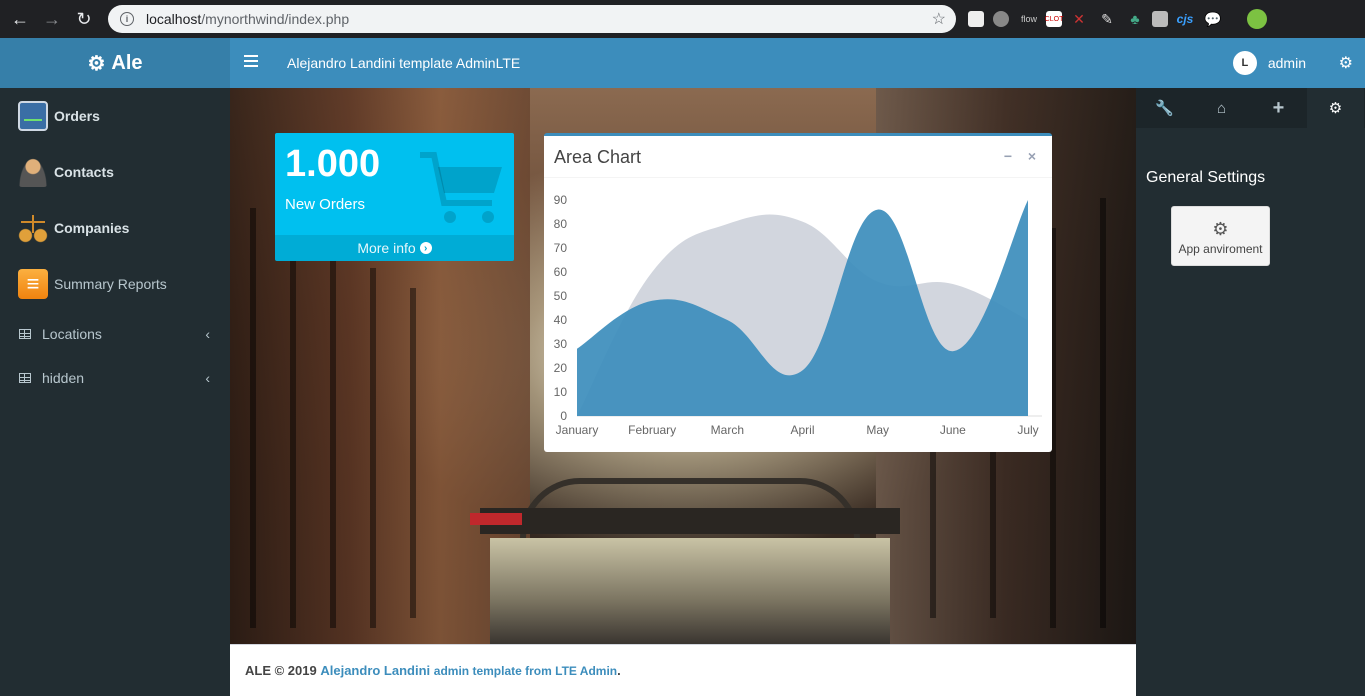 The width and height of the screenshot is (1365, 696). Describe the element at coordinates (652, 430) in the screenshot. I see `x-tick-label: February` at that location.